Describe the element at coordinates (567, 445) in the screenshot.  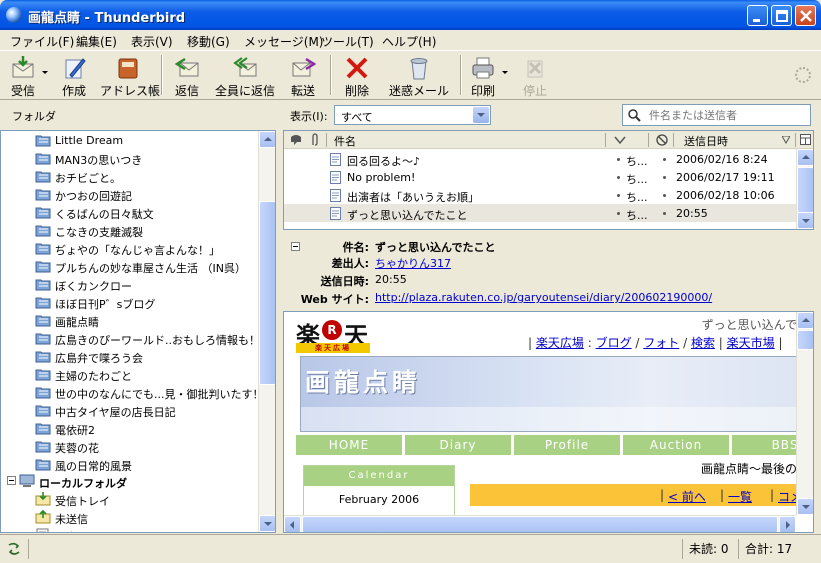
I see `nav-profile: Profile` at that location.